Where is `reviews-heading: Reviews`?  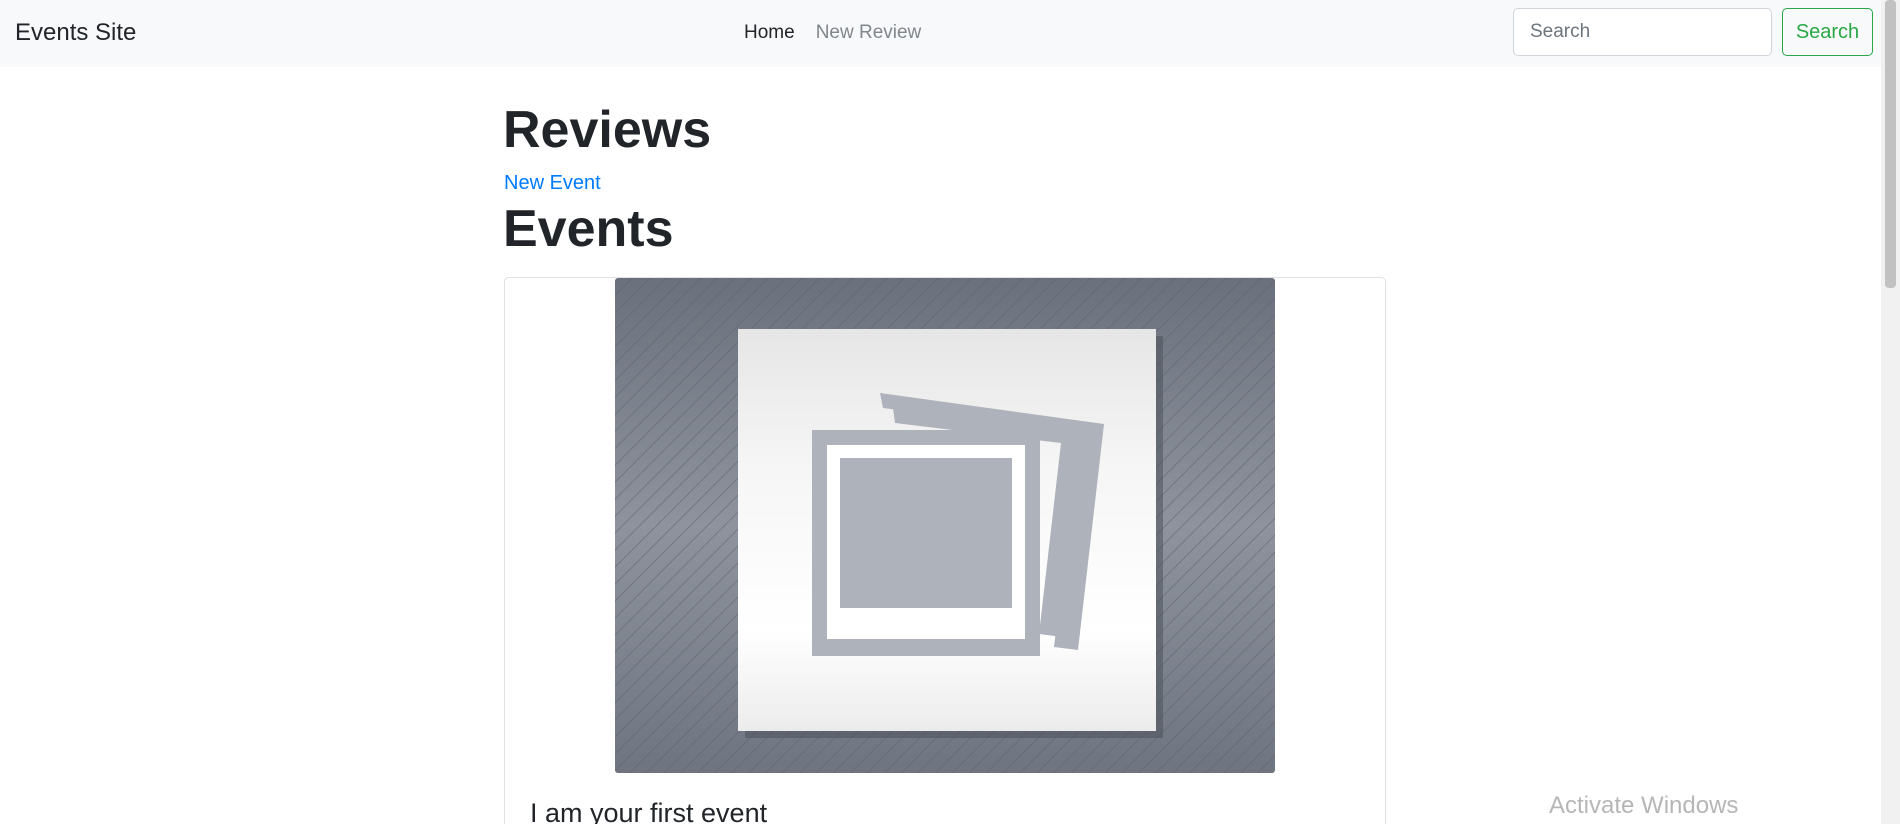
reviews-heading: Reviews is located at coordinates (607, 130).